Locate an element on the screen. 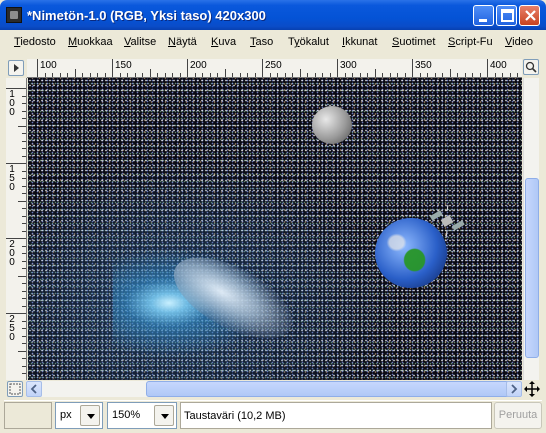 This screenshot has width=546, height=433. scroll-right-button is located at coordinates (514, 389).